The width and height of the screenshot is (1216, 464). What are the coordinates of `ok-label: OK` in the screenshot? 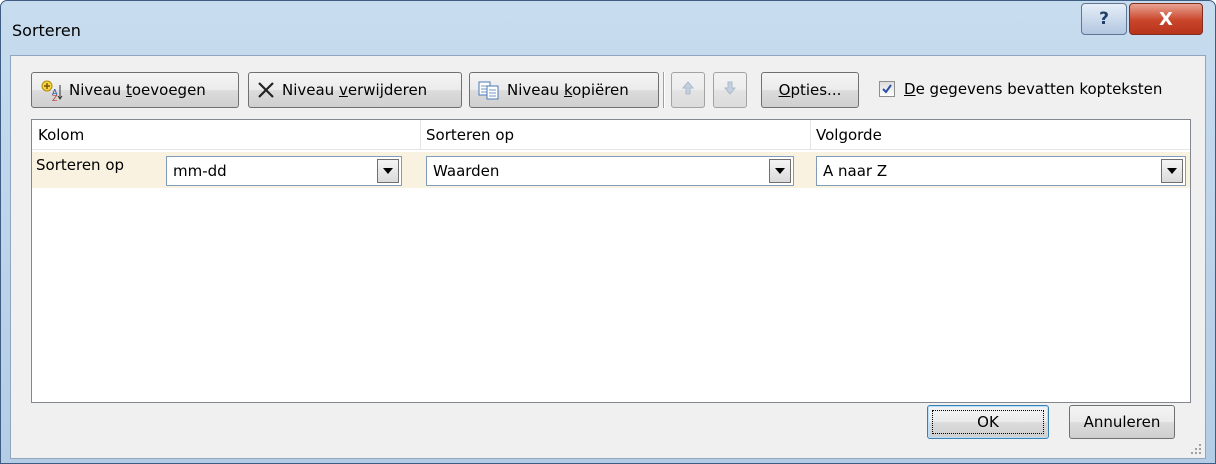 It's located at (988, 422).